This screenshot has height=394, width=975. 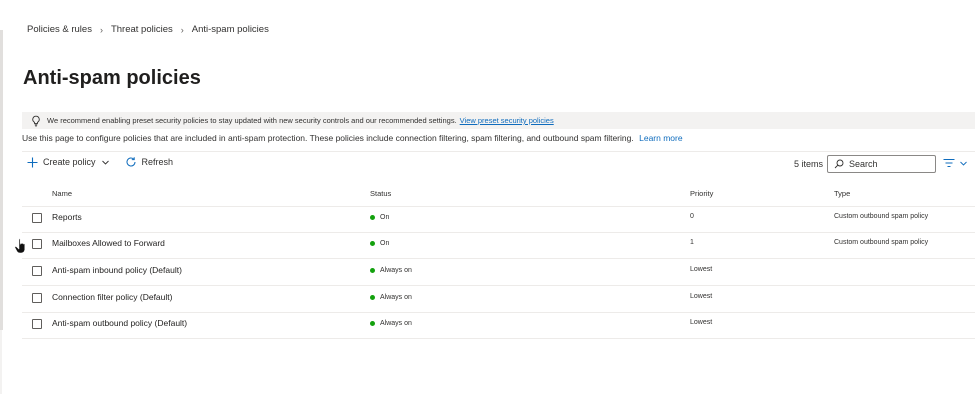 What do you see at coordinates (809, 164) in the screenshot?
I see `items-count: 5 items` at bounding box center [809, 164].